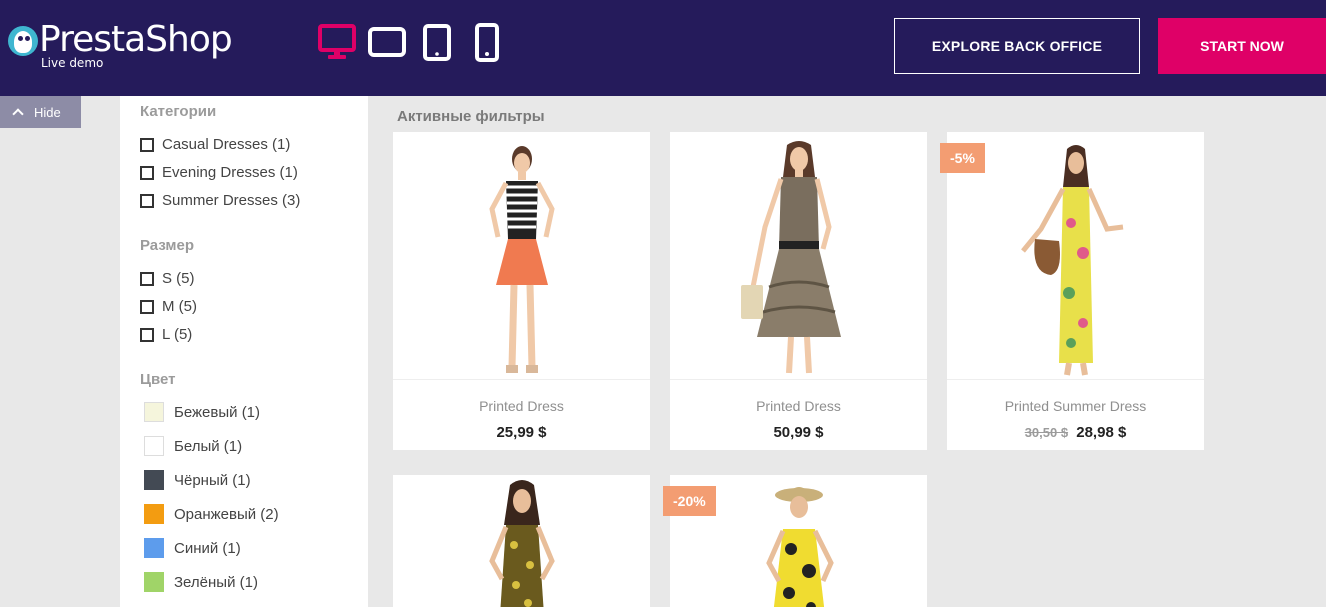 This screenshot has height=607, width=1326. I want to click on filter-label: Бежевый (1), so click(217, 412).